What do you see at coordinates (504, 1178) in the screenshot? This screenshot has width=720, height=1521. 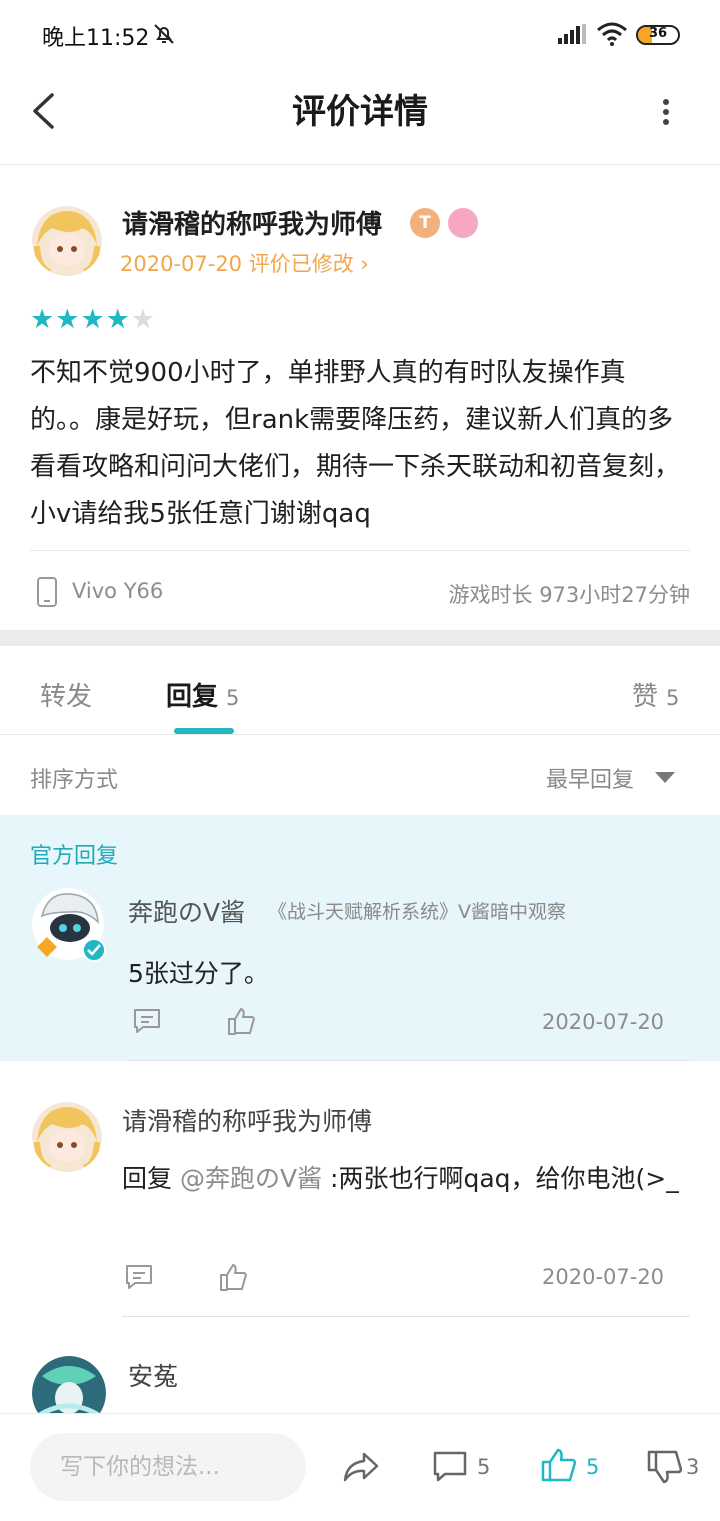 I see `reply-body: :两张也行啊qaq，给你电池(>_` at bounding box center [504, 1178].